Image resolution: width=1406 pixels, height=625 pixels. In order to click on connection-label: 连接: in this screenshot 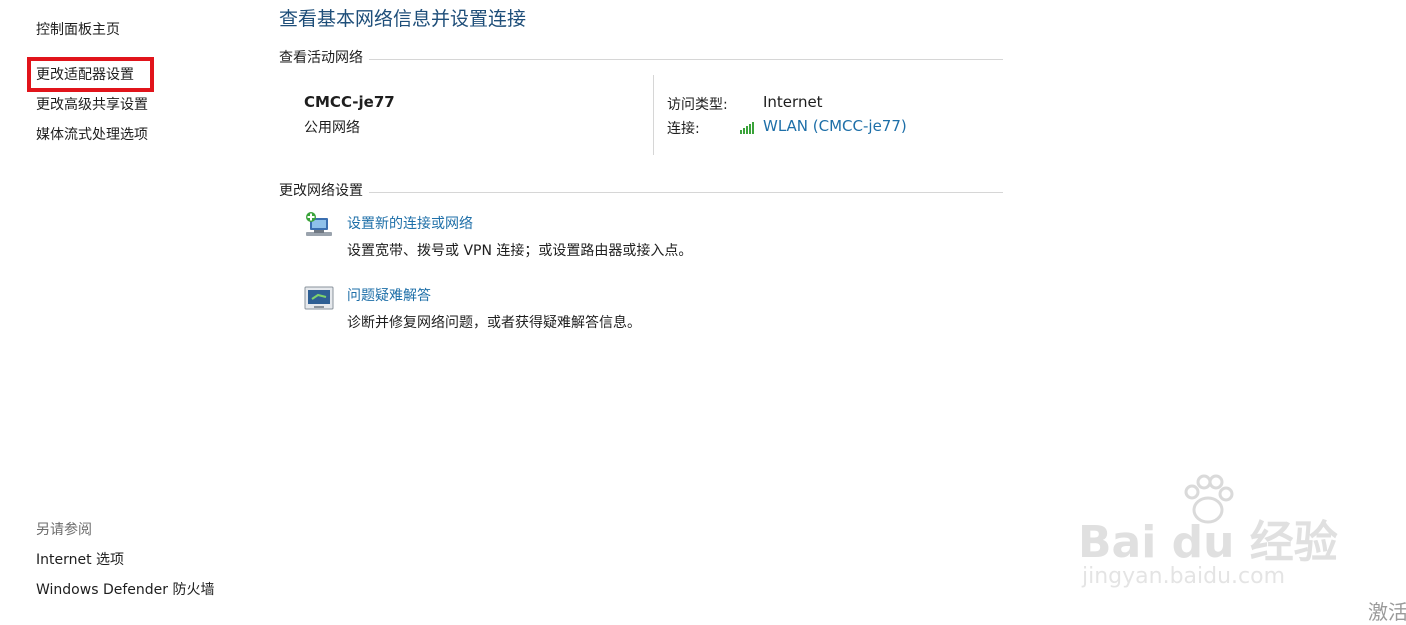, I will do `click(683, 129)`.